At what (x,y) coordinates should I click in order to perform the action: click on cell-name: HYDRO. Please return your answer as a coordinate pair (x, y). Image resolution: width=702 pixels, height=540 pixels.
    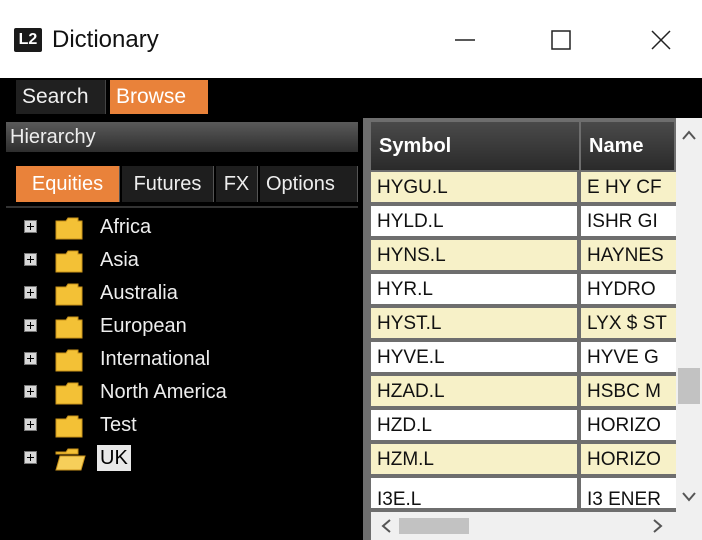
    Looking at the image, I should click on (628, 290).